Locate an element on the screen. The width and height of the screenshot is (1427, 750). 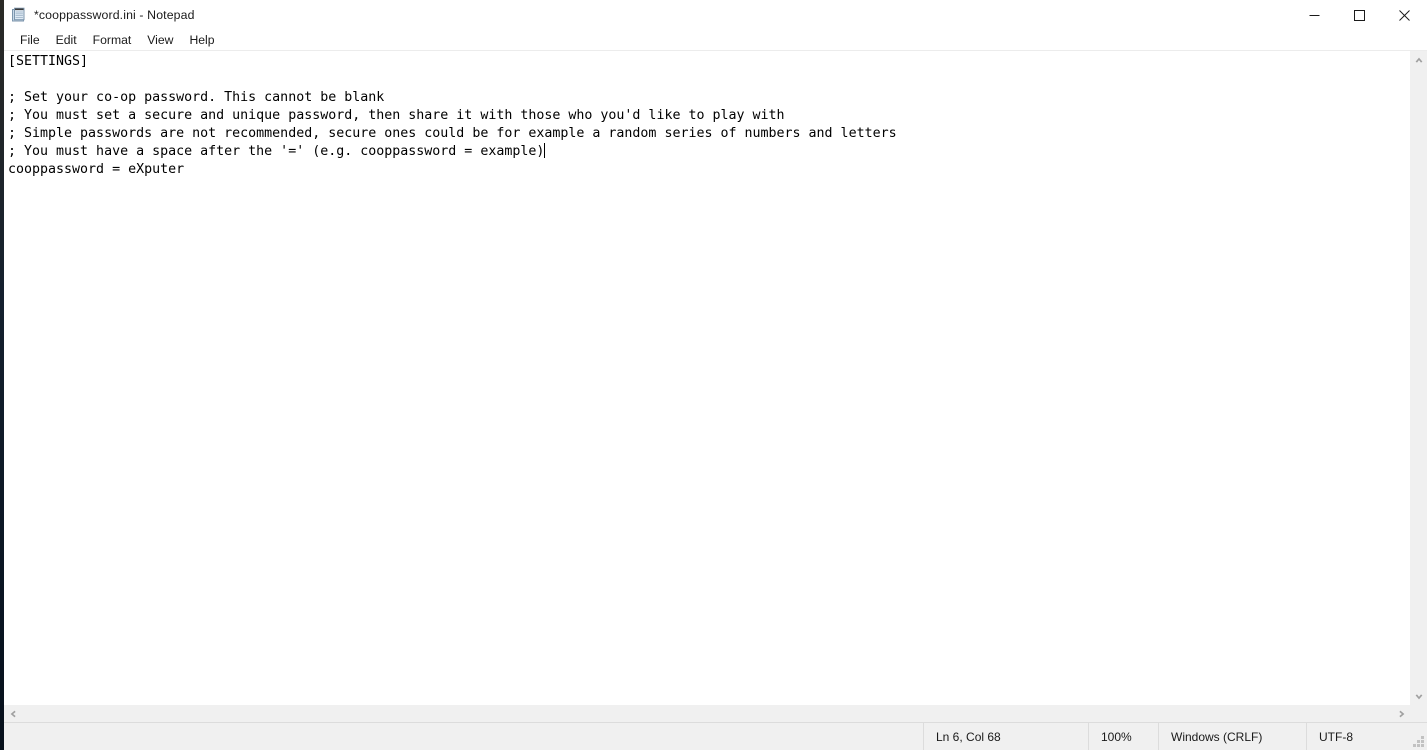
menu-item-edit: Edit is located at coordinates (66, 40).